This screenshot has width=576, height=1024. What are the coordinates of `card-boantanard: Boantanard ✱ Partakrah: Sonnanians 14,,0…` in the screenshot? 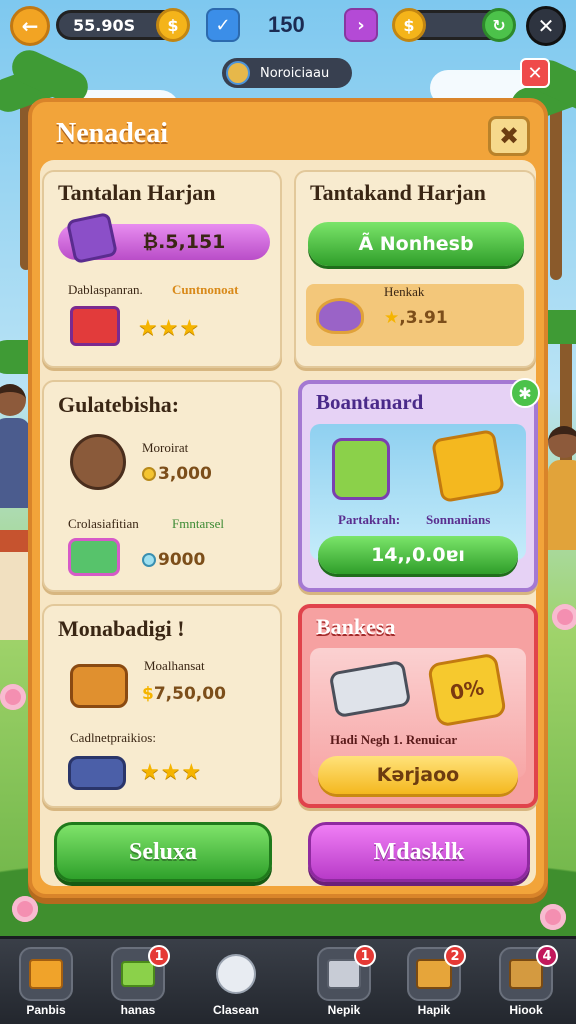 It's located at (419, 485).